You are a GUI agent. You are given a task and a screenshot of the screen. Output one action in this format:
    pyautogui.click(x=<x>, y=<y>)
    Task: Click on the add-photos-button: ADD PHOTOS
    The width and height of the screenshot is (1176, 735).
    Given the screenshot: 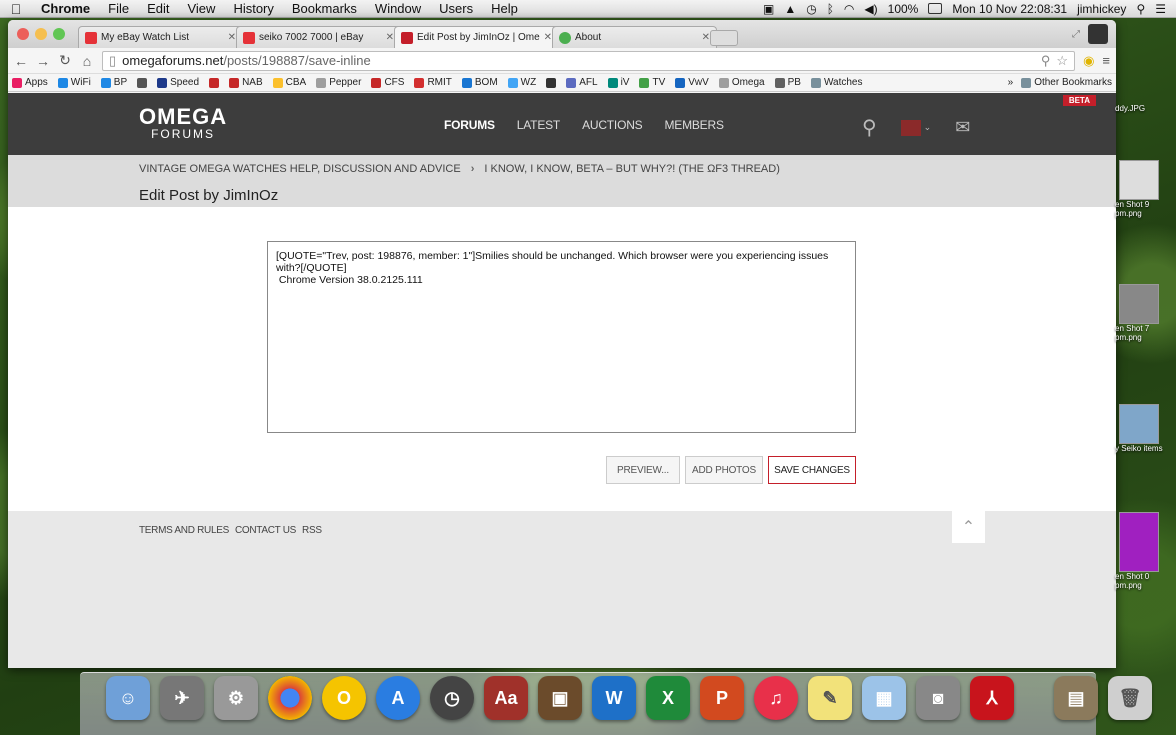 What is the action you would take?
    pyautogui.click(x=724, y=470)
    